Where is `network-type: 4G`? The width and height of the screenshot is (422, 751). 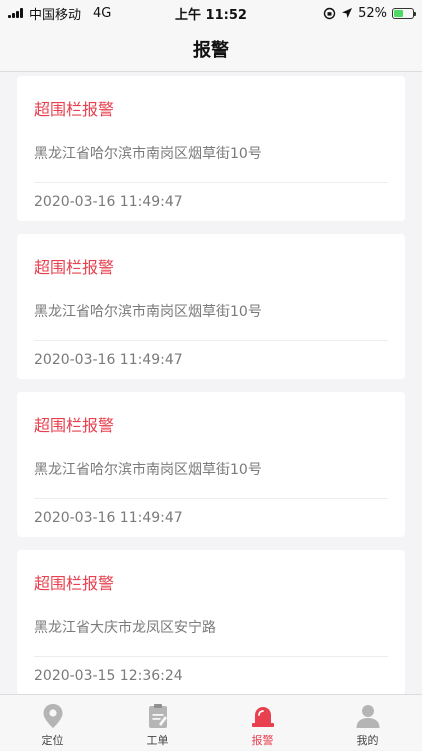
network-type: 4G is located at coordinates (102, 13).